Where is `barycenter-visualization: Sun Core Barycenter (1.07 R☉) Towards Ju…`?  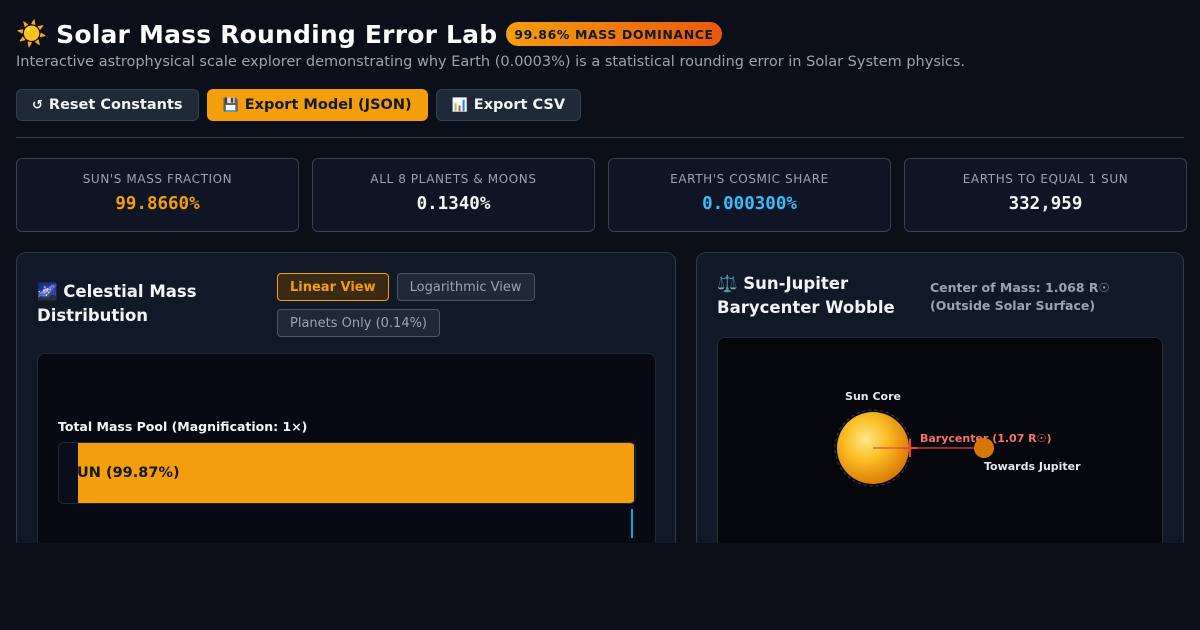
barycenter-visualization: Sun Core Barycenter (1.07 R☉) Towards Ju… is located at coordinates (940, 440).